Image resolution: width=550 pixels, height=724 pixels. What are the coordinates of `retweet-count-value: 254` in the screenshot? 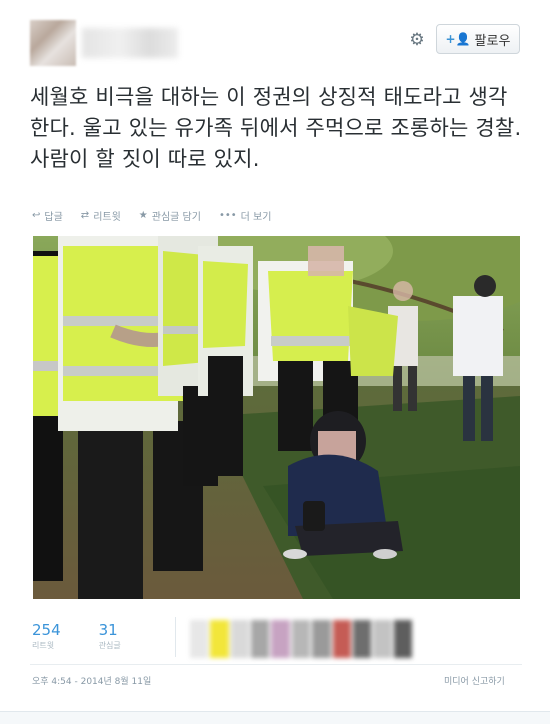 It's located at (46, 630).